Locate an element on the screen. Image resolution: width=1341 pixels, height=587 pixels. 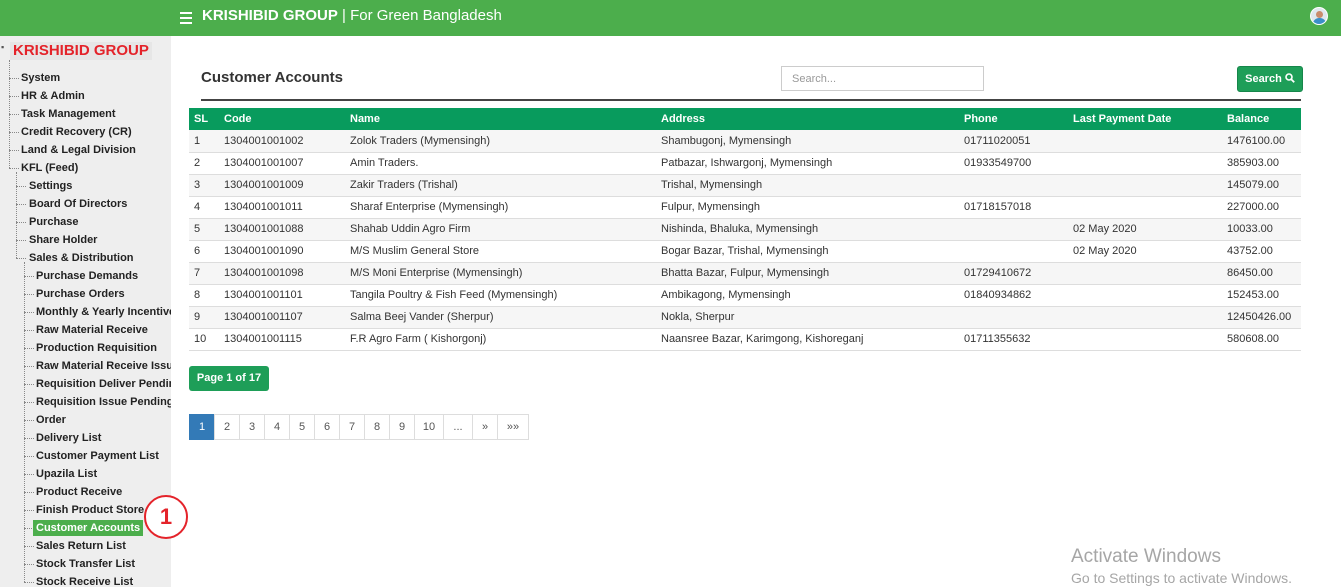
sidebar-item-order: Order is located at coordinates (51, 420).